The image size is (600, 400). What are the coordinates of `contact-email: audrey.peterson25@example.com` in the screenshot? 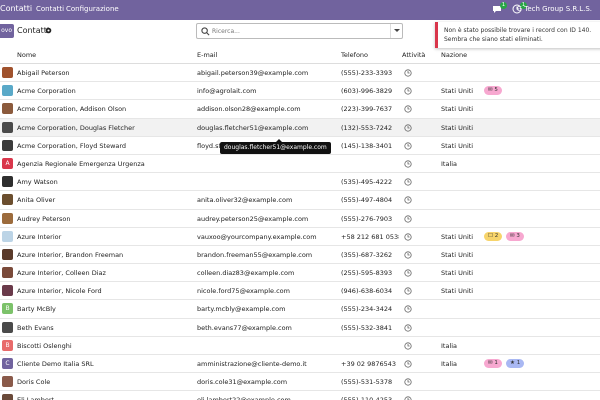 It's located at (253, 218).